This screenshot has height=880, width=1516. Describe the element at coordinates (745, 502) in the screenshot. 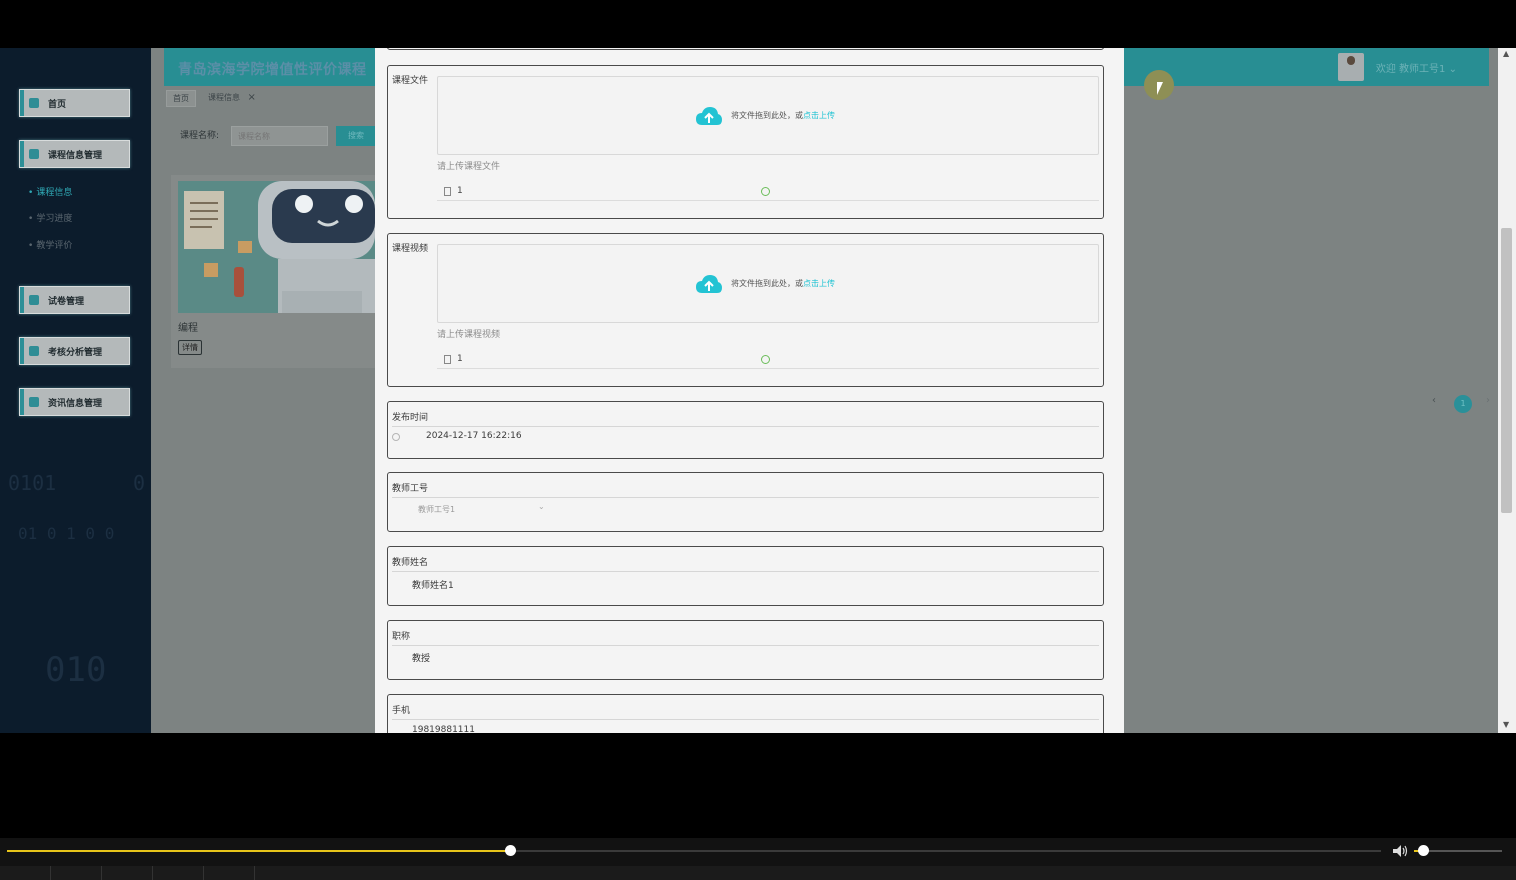

I see `teacher-id-section: 教师工号 教师工号1 ⌄` at that location.